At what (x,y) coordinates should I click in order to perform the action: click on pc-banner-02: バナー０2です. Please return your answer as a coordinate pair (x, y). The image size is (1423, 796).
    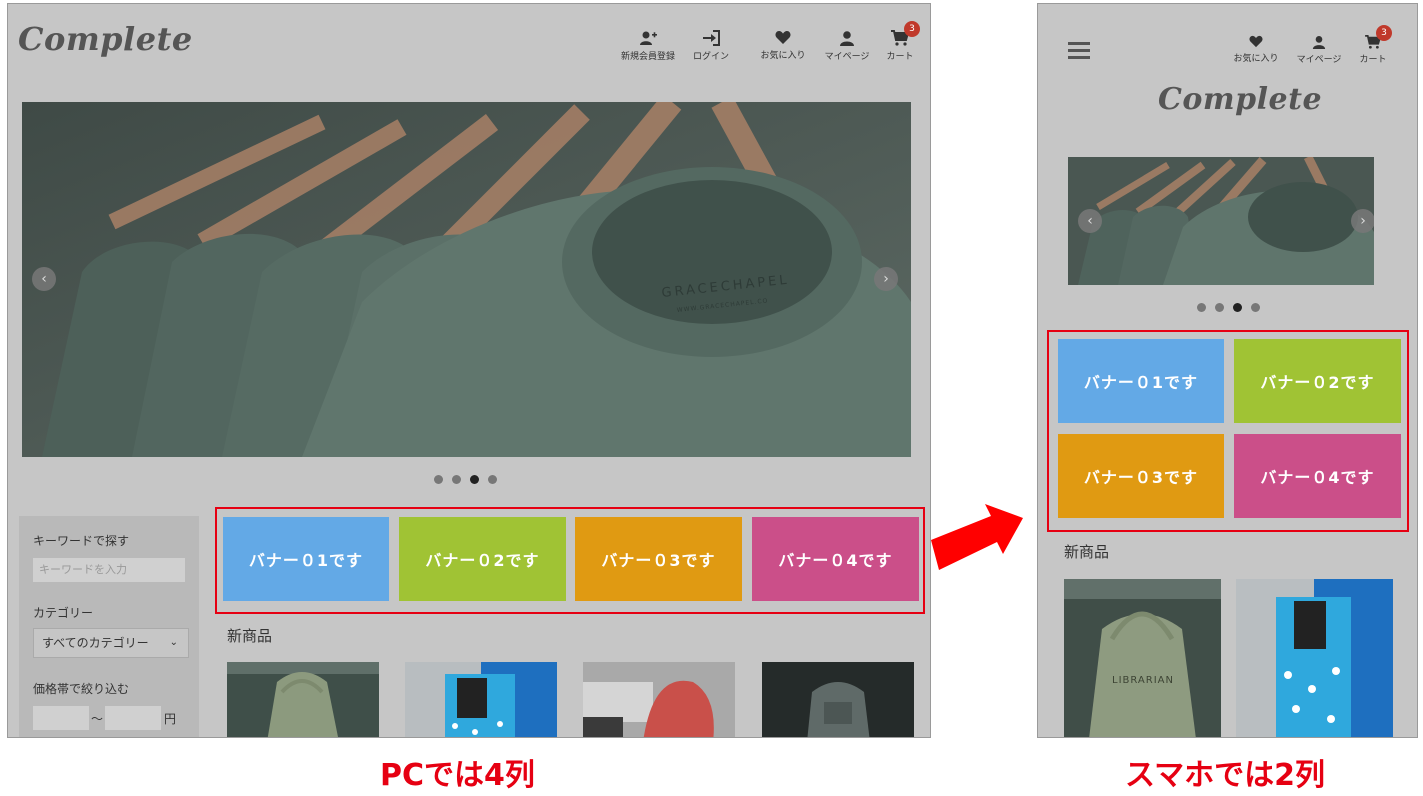
    Looking at the image, I should click on (482, 559).